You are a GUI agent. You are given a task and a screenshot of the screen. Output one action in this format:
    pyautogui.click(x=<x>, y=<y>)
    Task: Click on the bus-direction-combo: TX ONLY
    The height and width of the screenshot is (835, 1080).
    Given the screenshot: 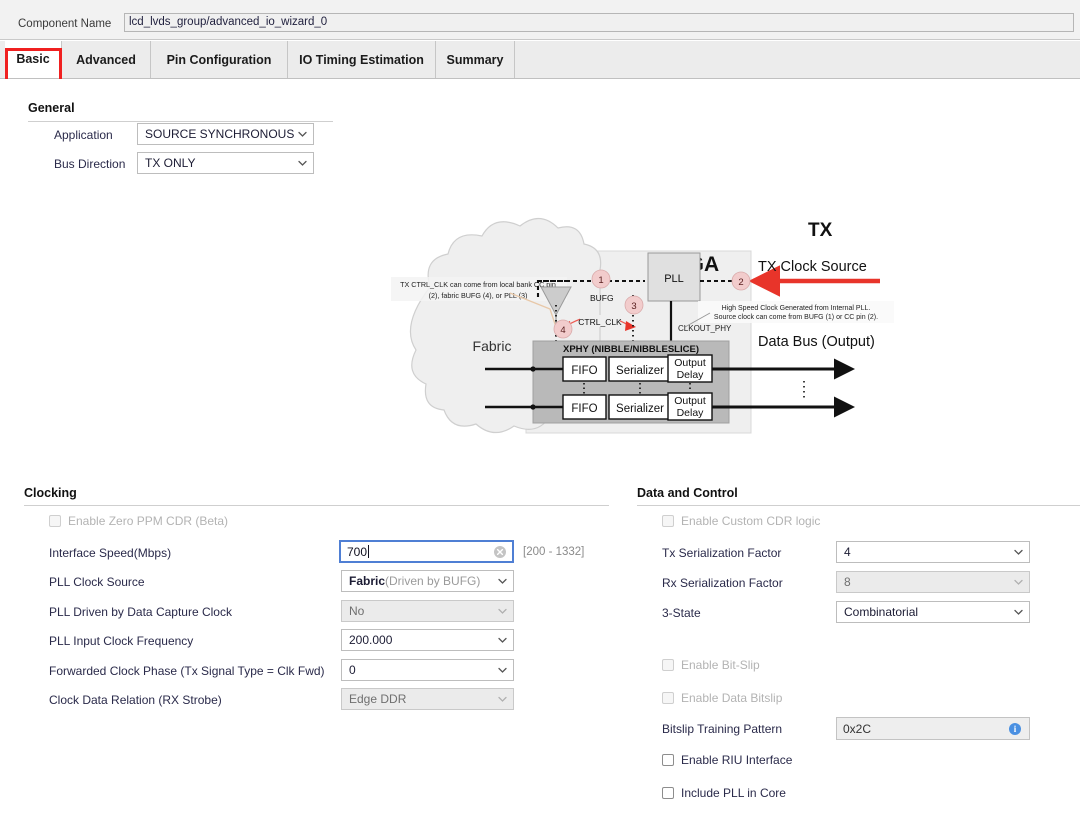 What is the action you would take?
    pyautogui.click(x=225, y=163)
    